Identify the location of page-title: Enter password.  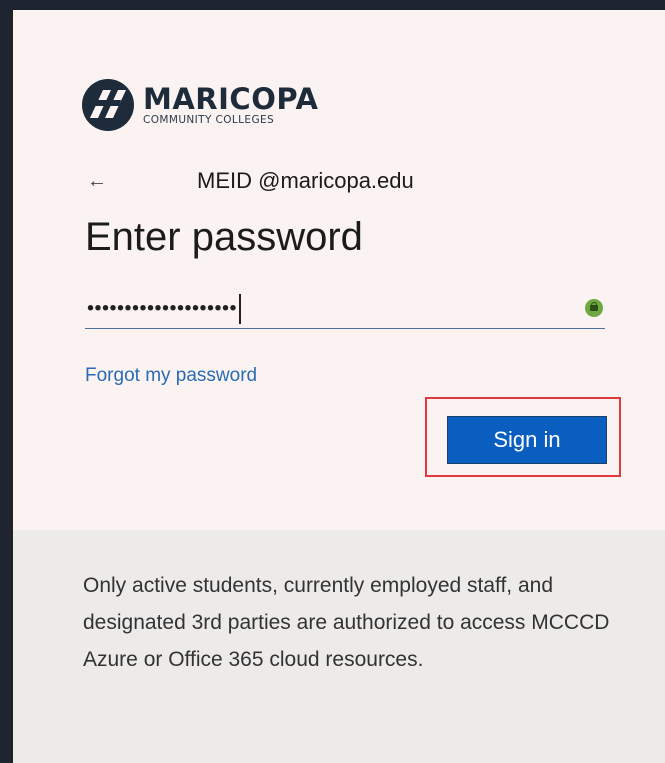
(224, 237).